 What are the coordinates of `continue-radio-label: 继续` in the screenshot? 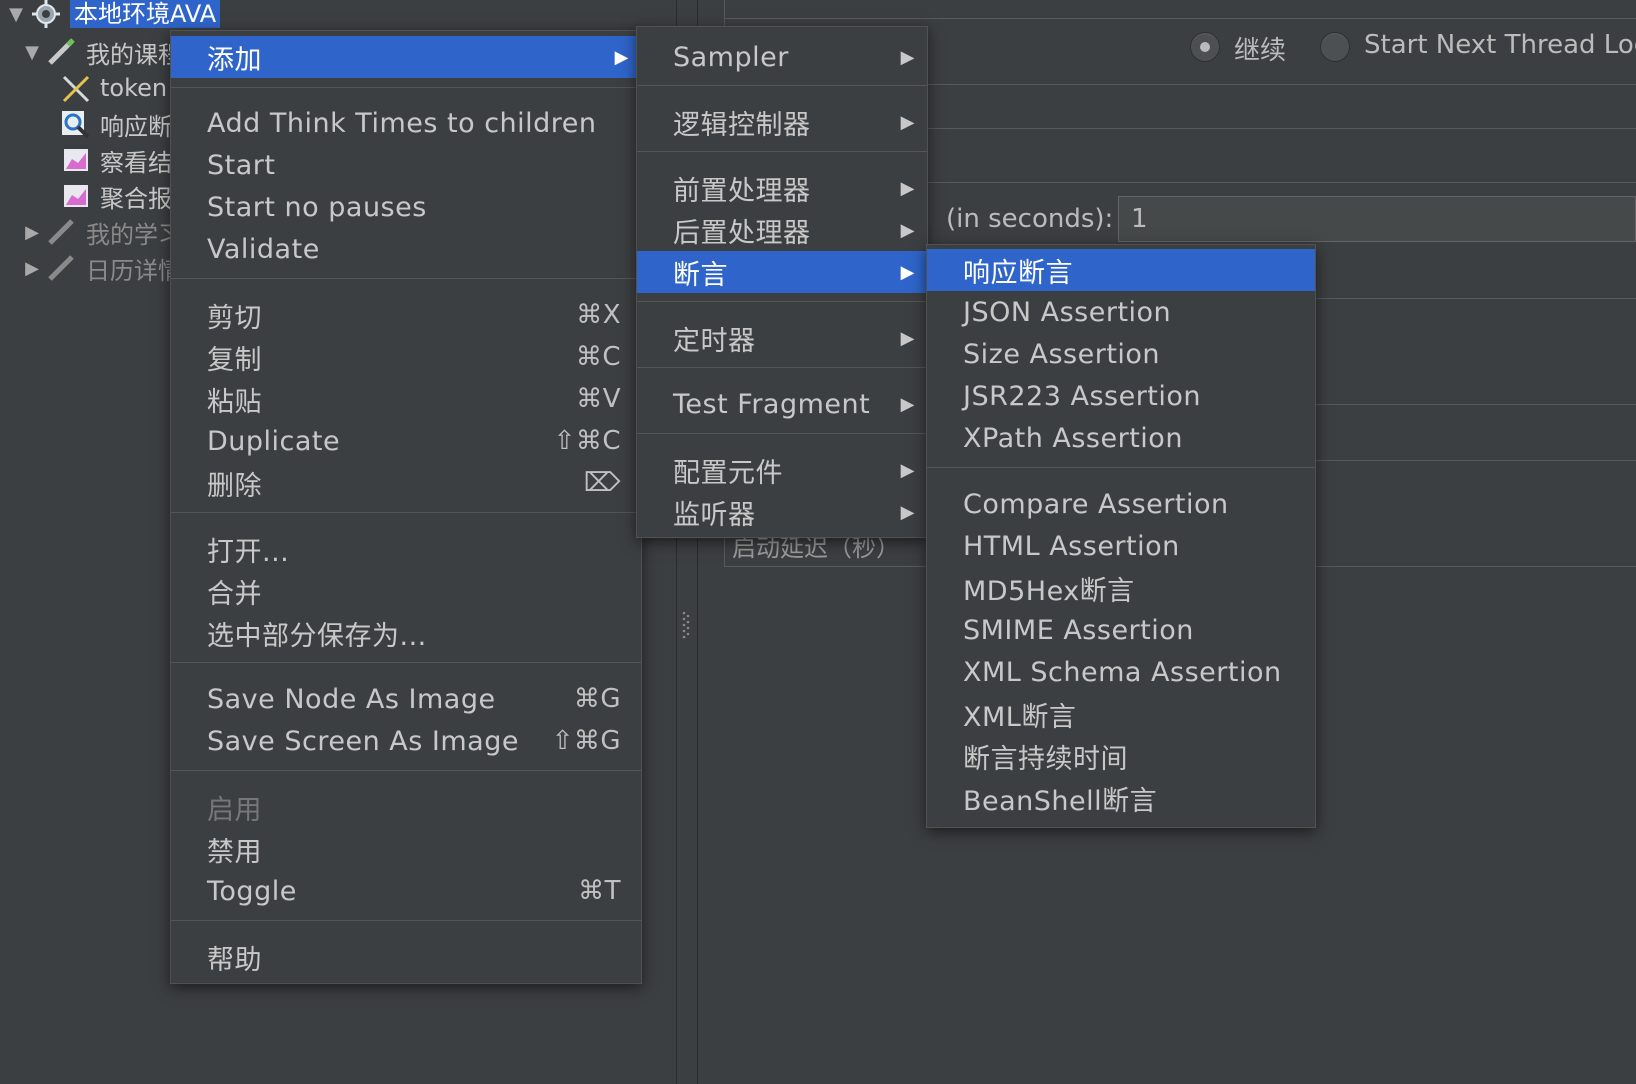 It's located at (1260, 51).